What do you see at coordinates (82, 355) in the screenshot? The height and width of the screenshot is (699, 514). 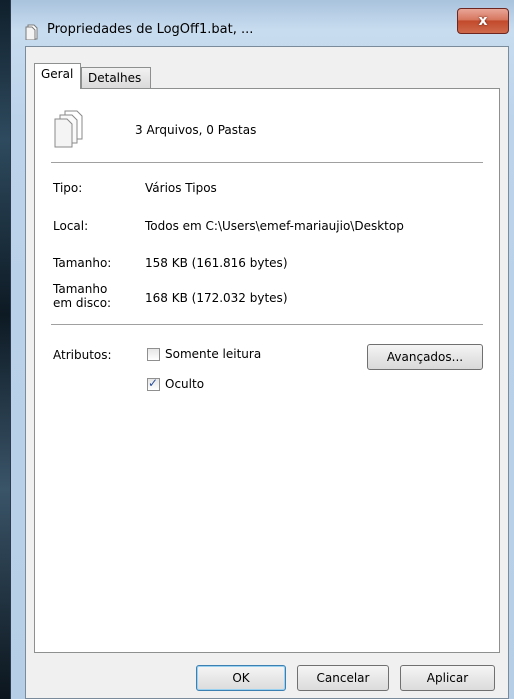 I see `attributes-label: Atributos:` at bounding box center [82, 355].